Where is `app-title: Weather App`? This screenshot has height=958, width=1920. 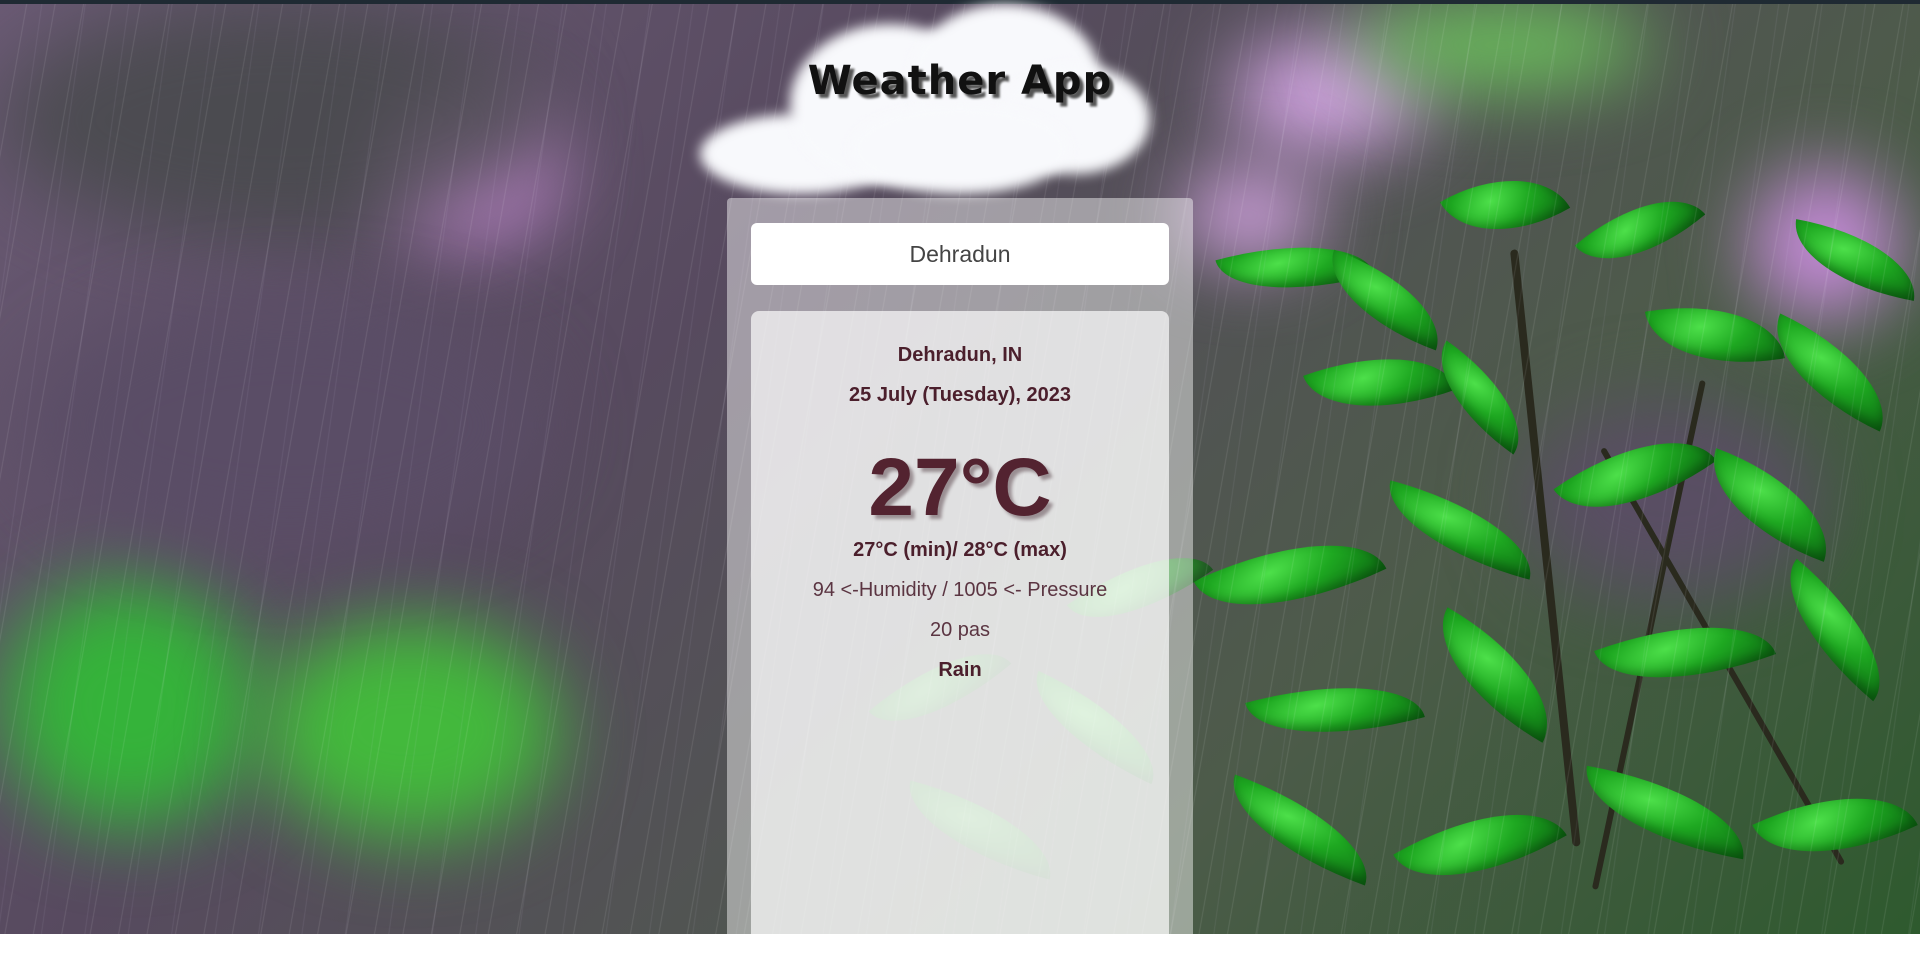
app-title: Weather App is located at coordinates (960, 81).